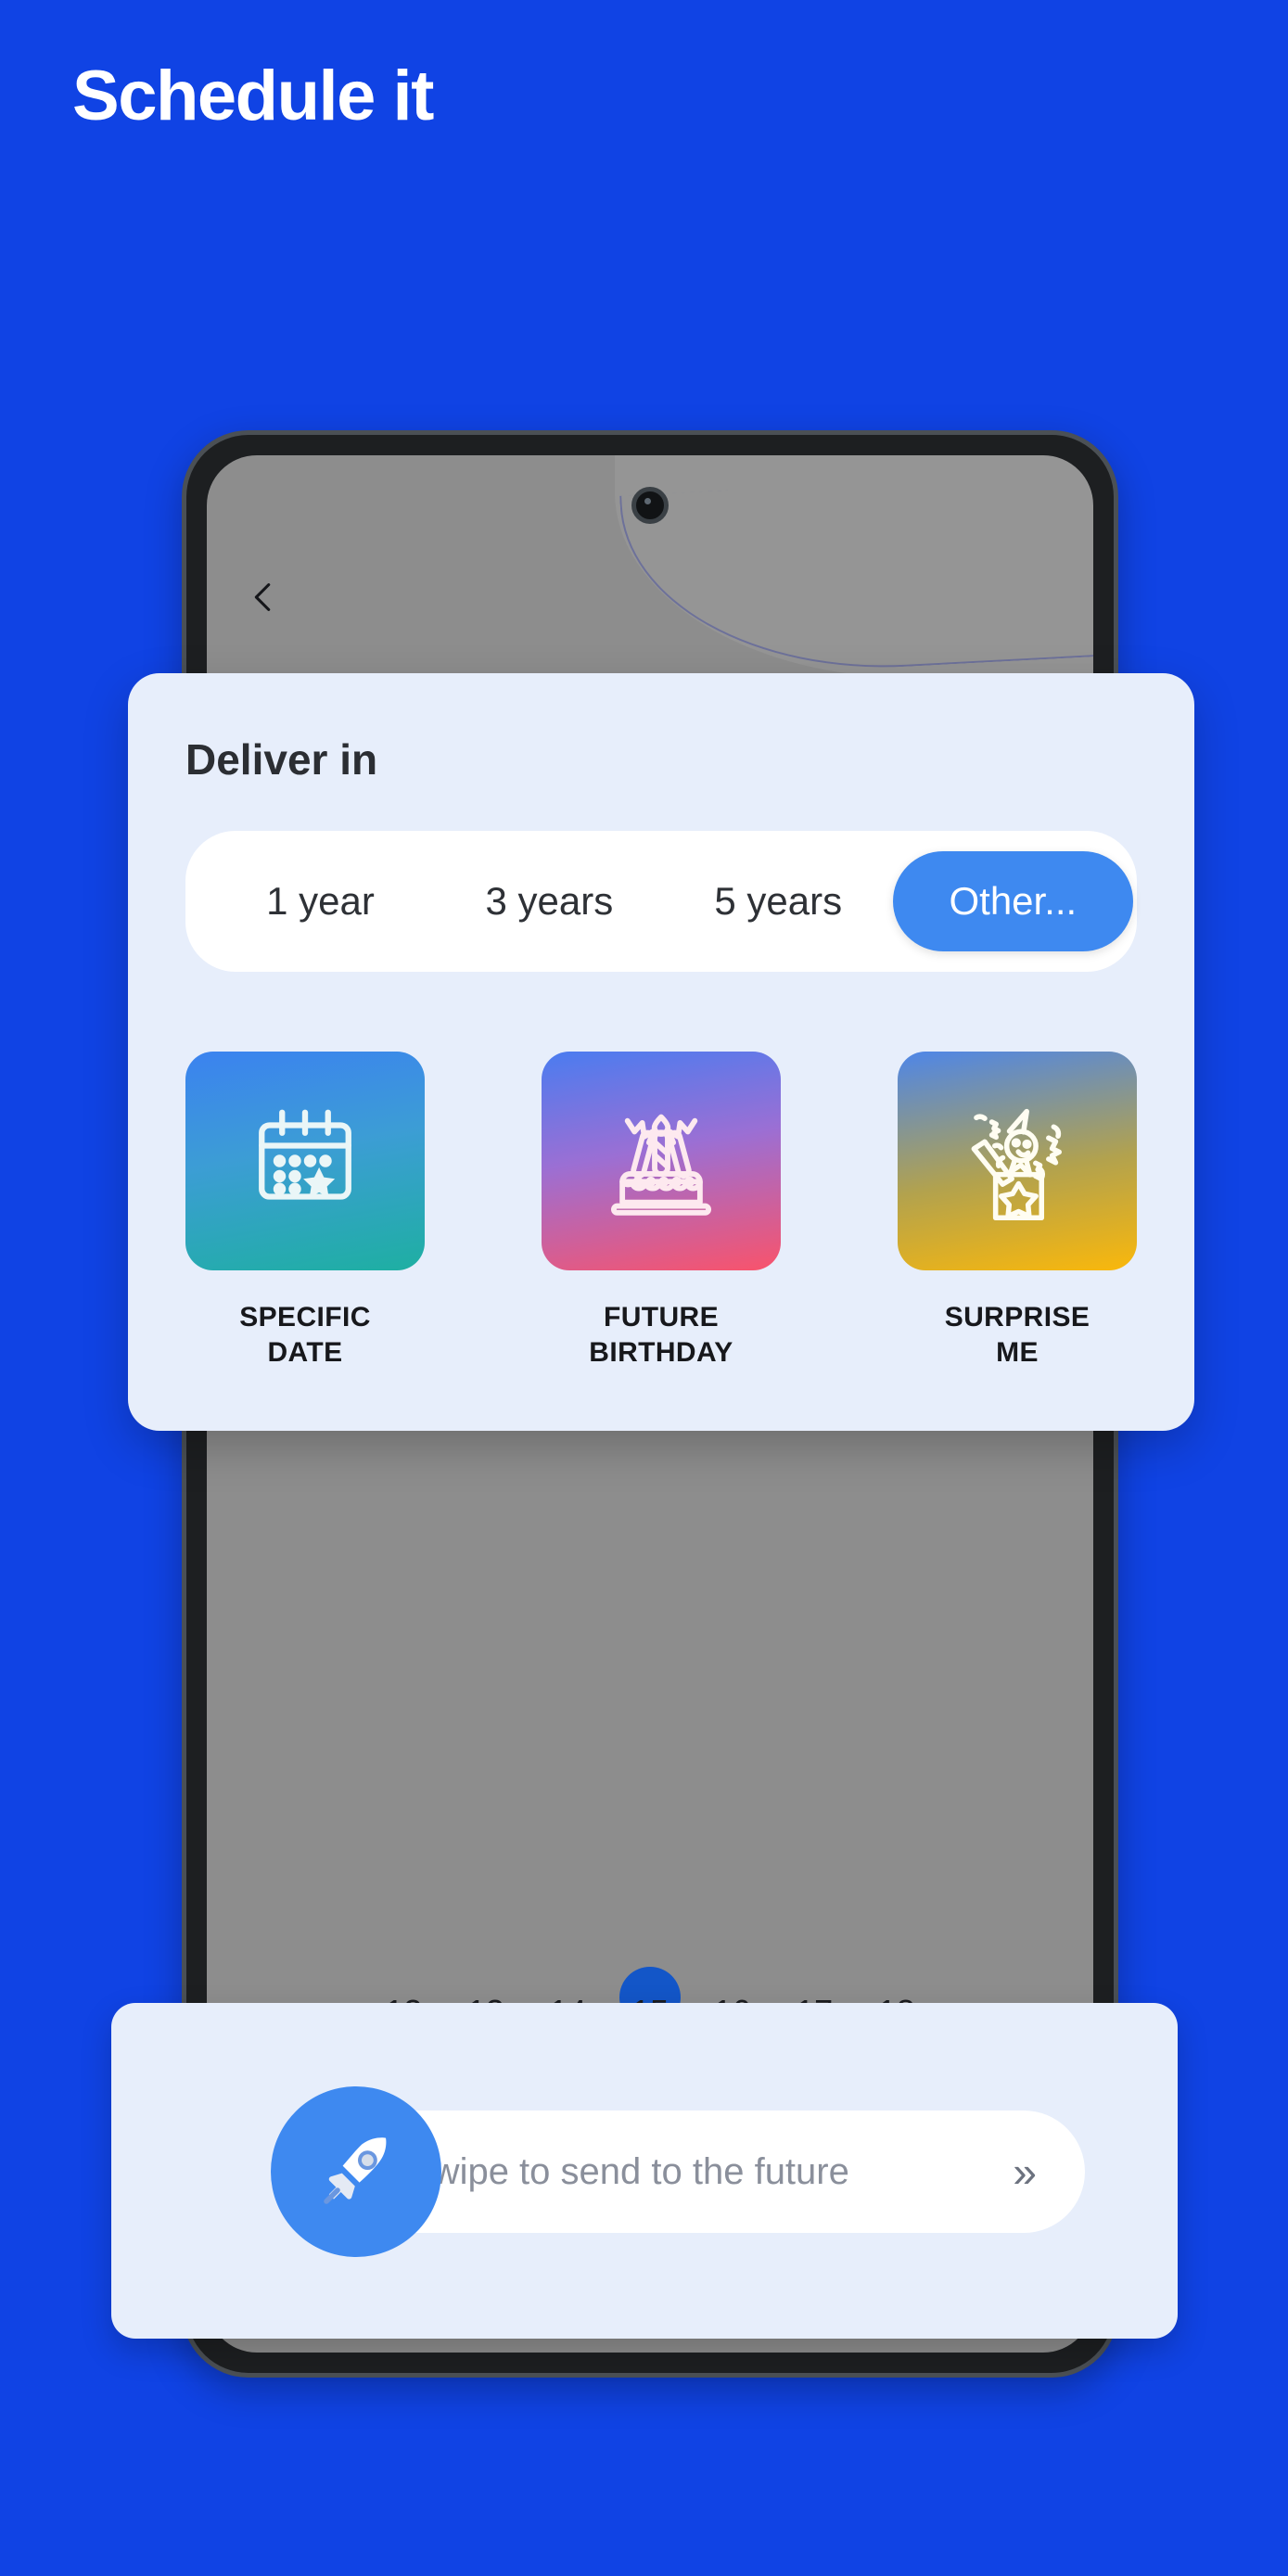 The width and height of the screenshot is (1288, 2576). Describe the element at coordinates (856, 576) in the screenshot. I see `wallpaper-curve` at that location.